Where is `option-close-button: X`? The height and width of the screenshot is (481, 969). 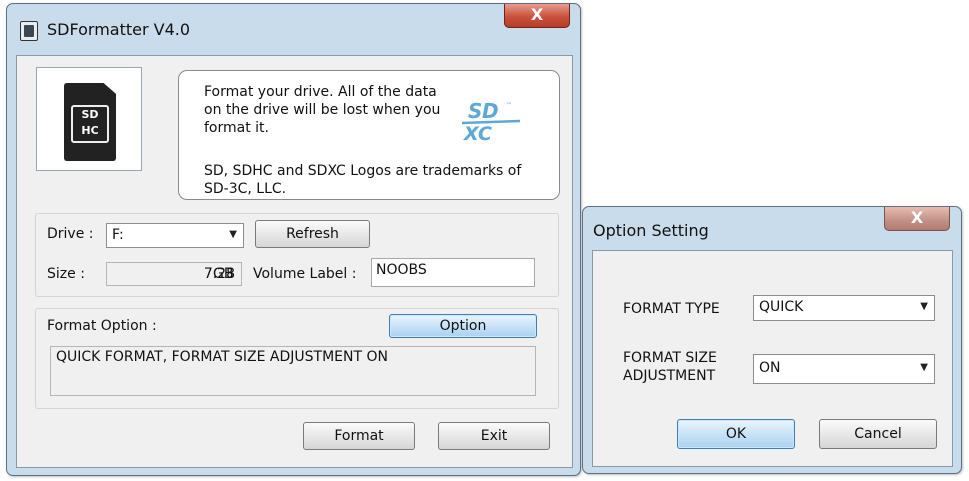 option-close-button: X is located at coordinates (917, 219).